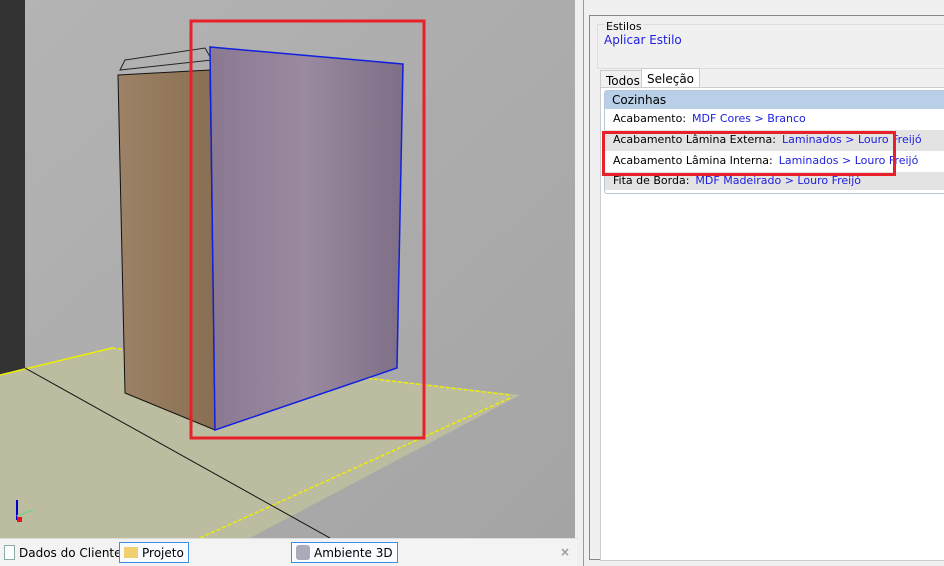 The height and width of the screenshot is (566, 944). Describe the element at coordinates (289, 552) in the screenshot. I see `document-tabs-bar: Dados do Cliente Projeto Ambiente 3D ×` at that location.